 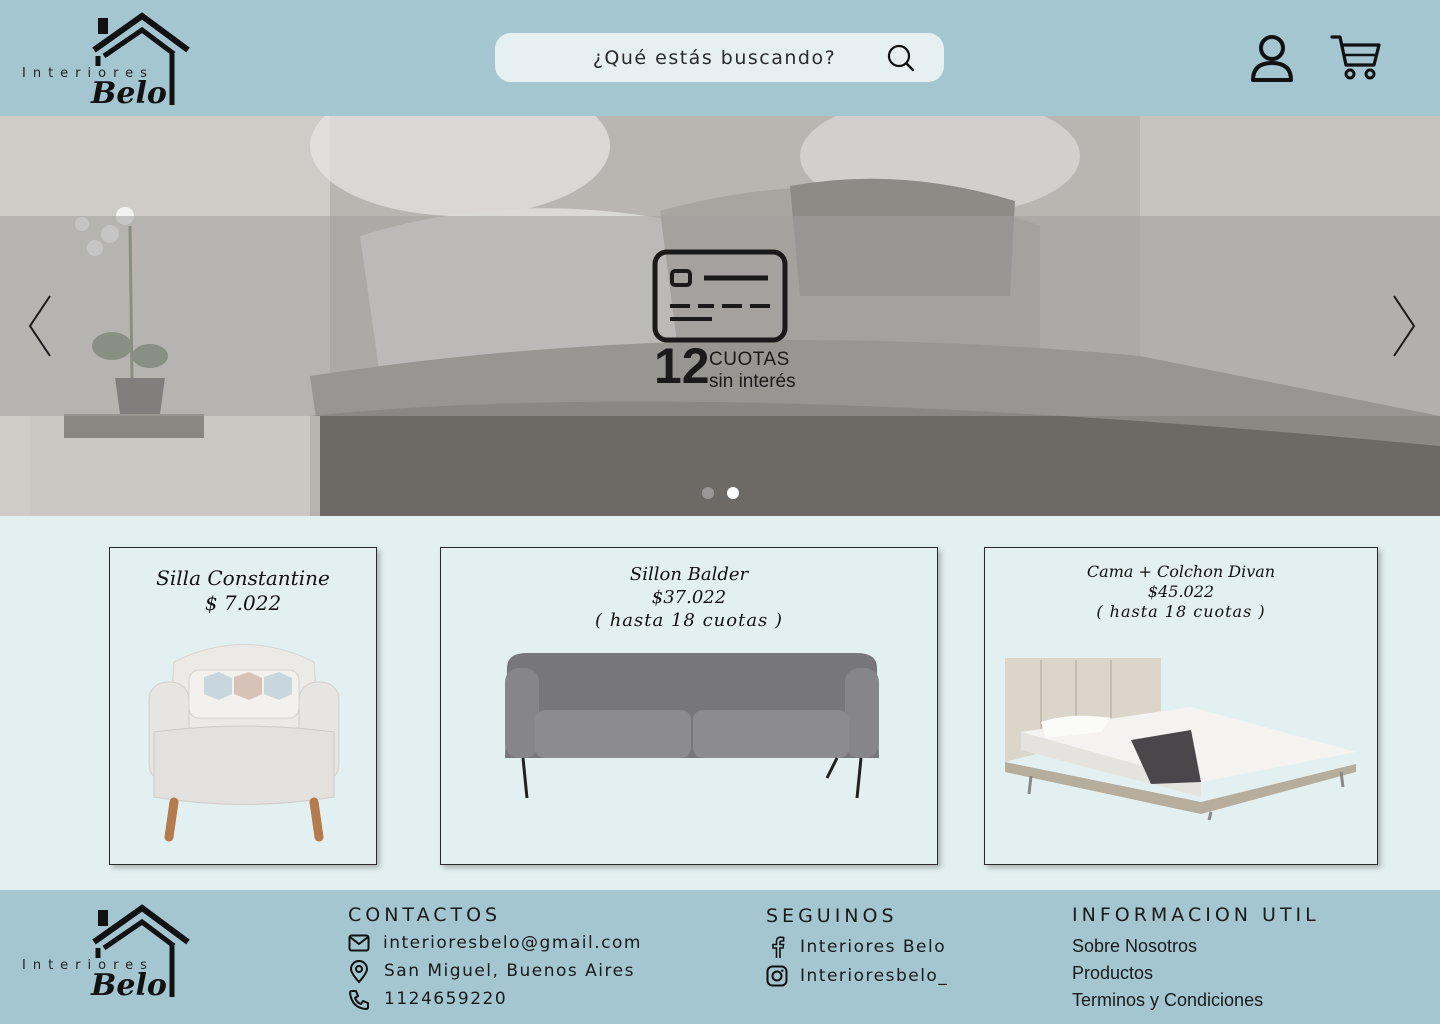 What do you see at coordinates (41, 326) in the screenshot?
I see `chevron-left-icon` at bounding box center [41, 326].